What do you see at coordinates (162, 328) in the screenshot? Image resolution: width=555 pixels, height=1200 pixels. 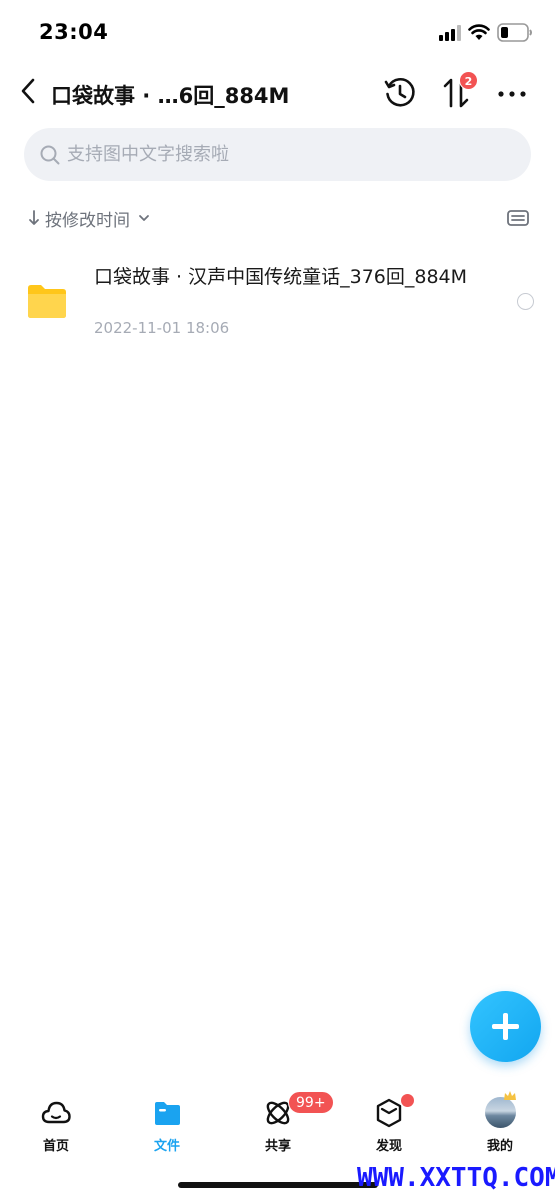 I see `file-date: 2022-11-01 18:06` at bounding box center [162, 328].